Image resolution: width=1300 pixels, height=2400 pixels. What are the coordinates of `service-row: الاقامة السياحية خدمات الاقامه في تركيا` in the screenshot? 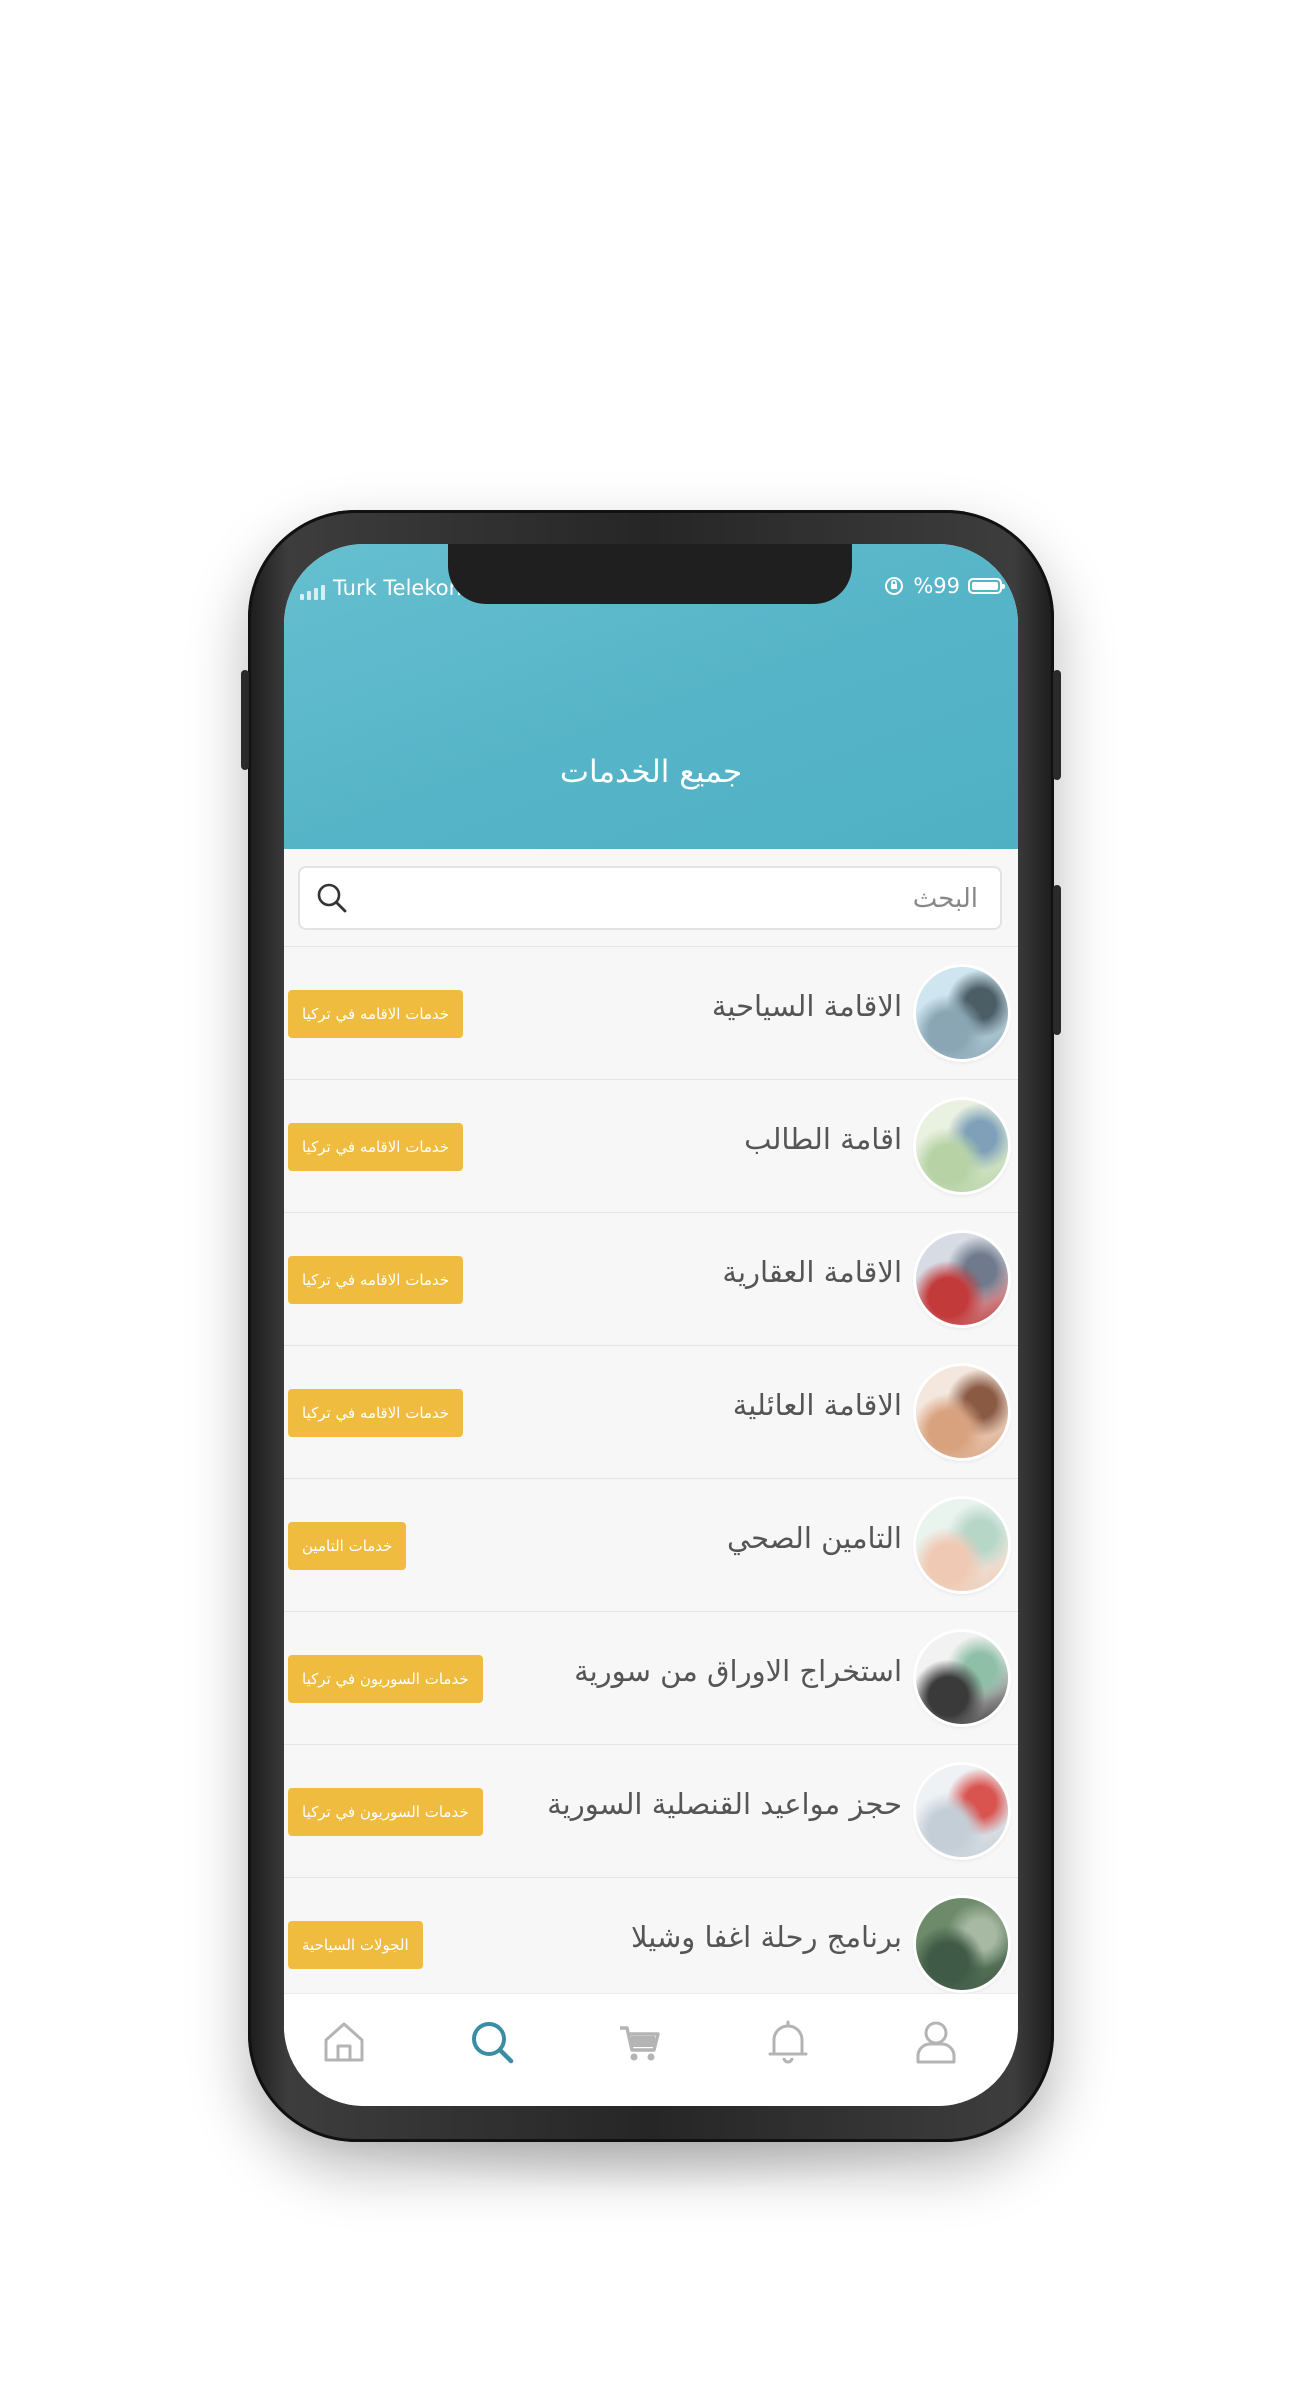 It's located at (651, 1012).